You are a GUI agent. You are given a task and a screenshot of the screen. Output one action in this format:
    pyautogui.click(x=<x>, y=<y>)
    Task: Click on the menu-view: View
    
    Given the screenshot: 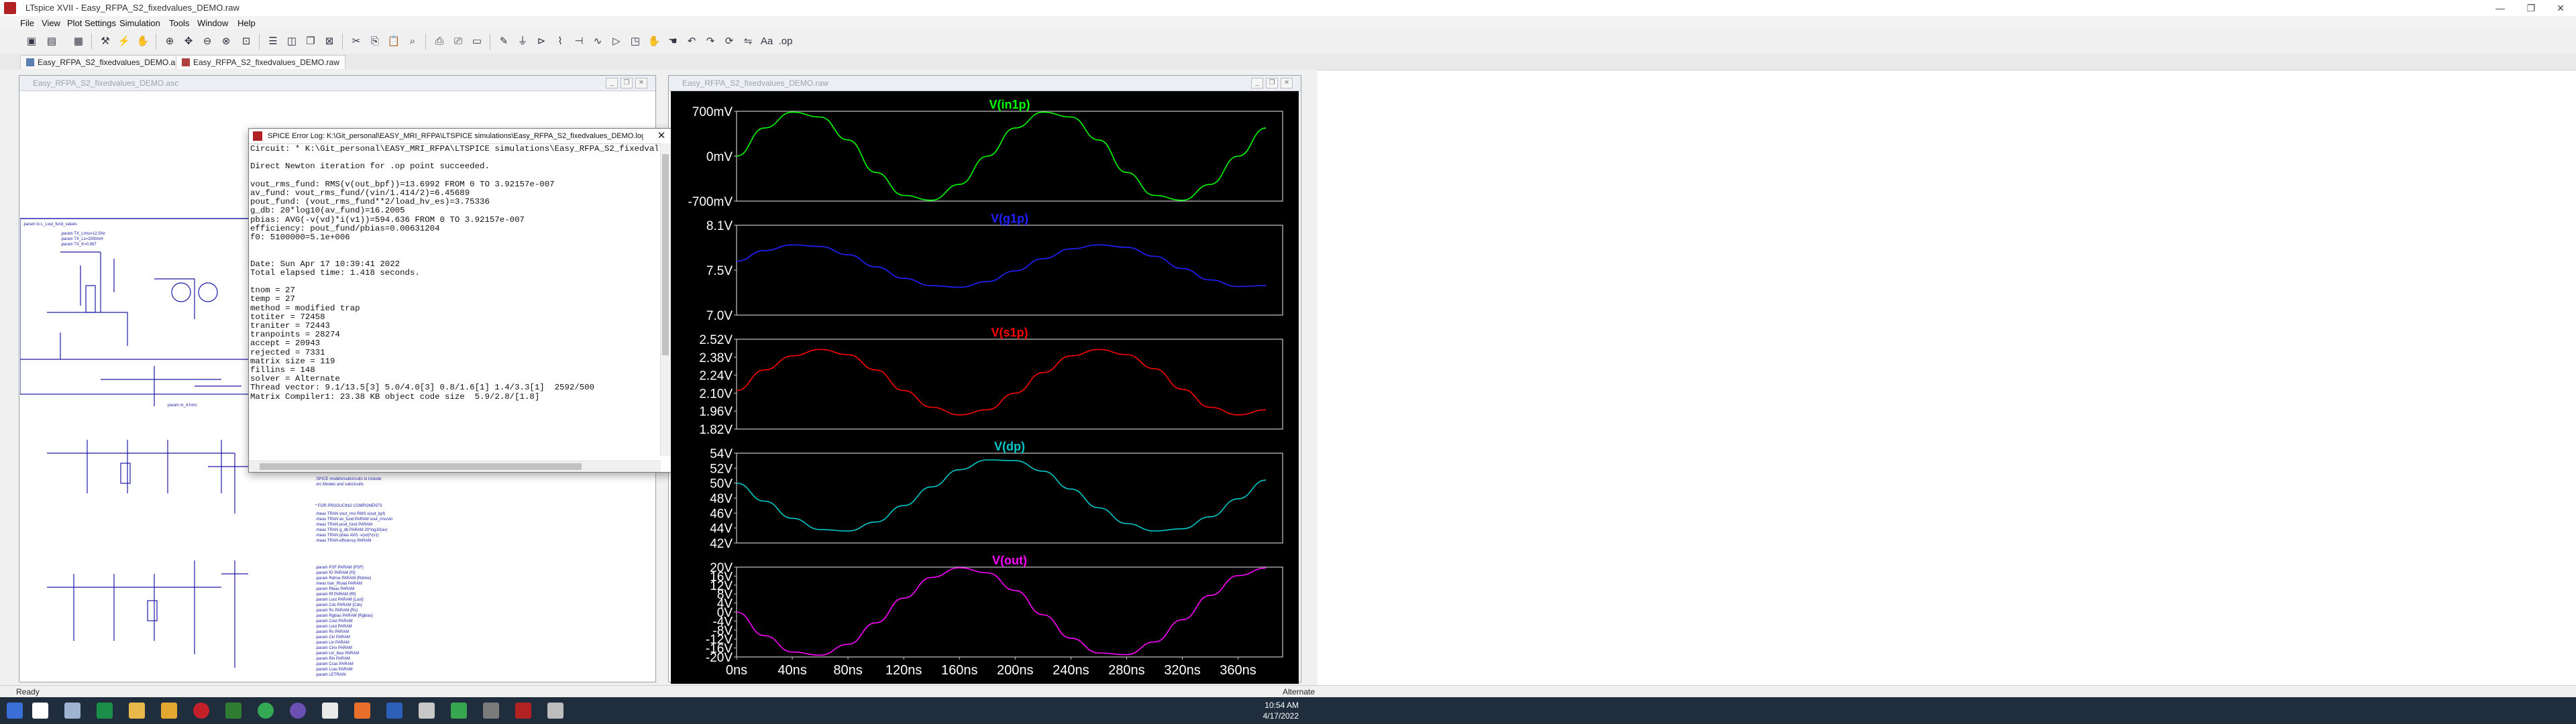 What is the action you would take?
    pyautogui.click(x=51, y=23)
    